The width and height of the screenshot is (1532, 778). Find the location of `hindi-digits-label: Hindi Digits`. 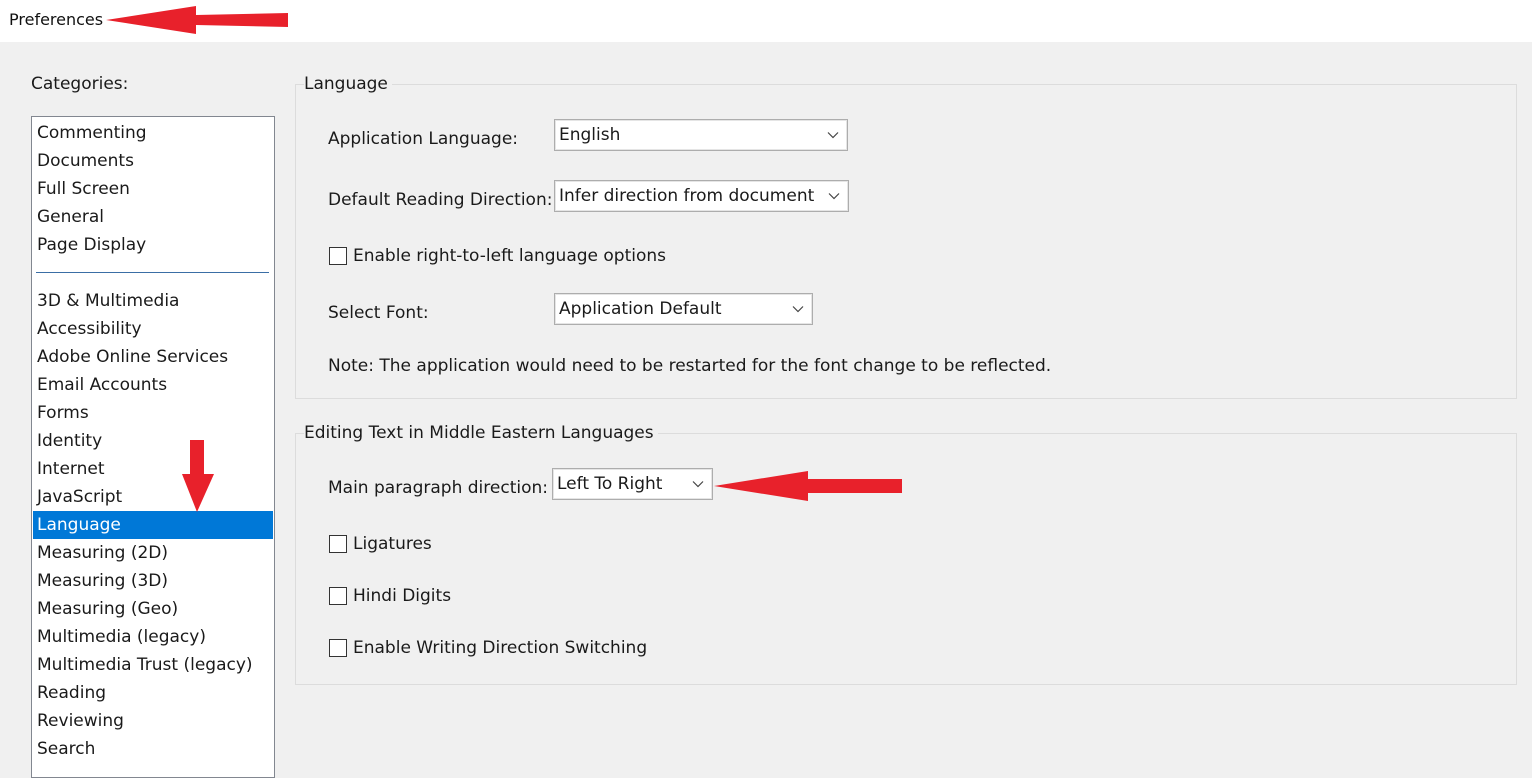

hindi-digits-label: Hindi Digits is located at coordinates (402, 596).